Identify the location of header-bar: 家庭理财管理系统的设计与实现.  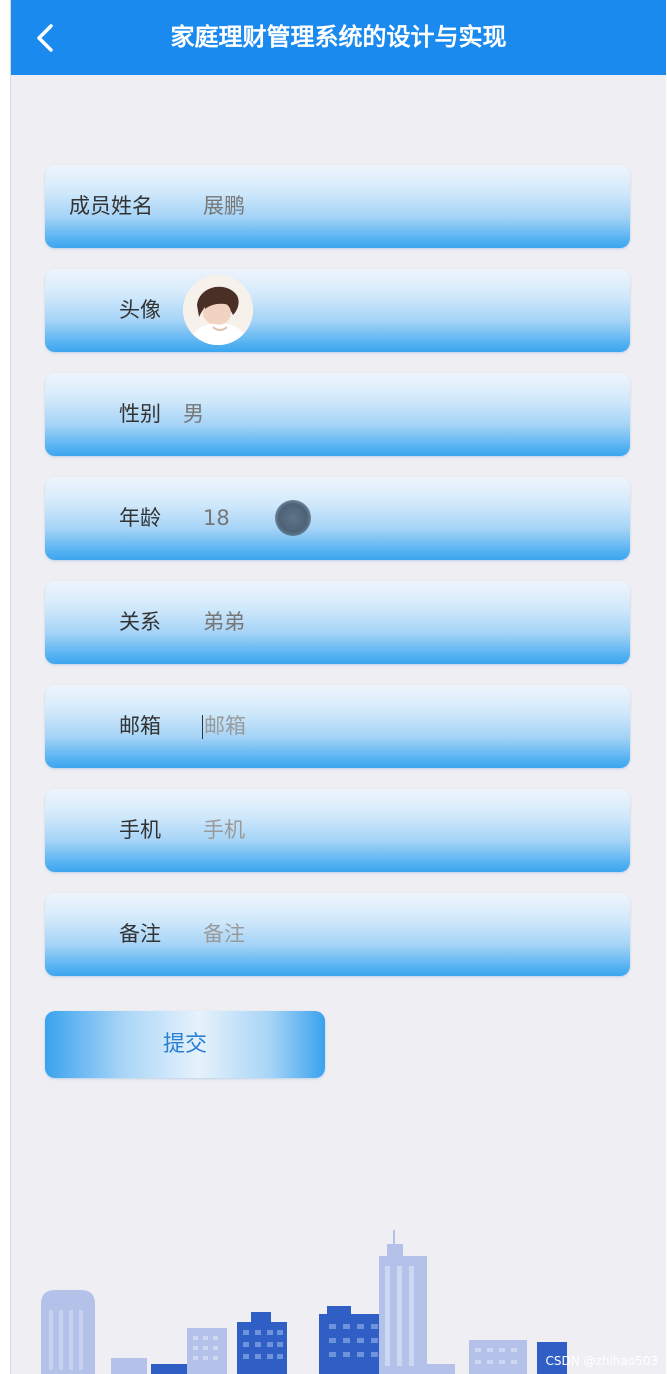
(338, 37).